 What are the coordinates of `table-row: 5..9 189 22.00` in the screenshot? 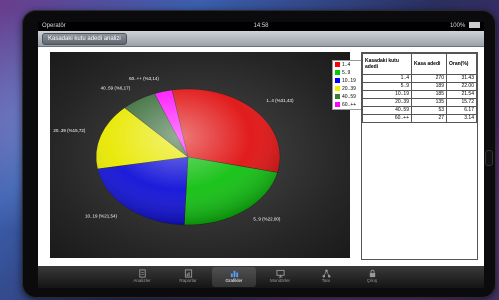 It's located at (419, 86).